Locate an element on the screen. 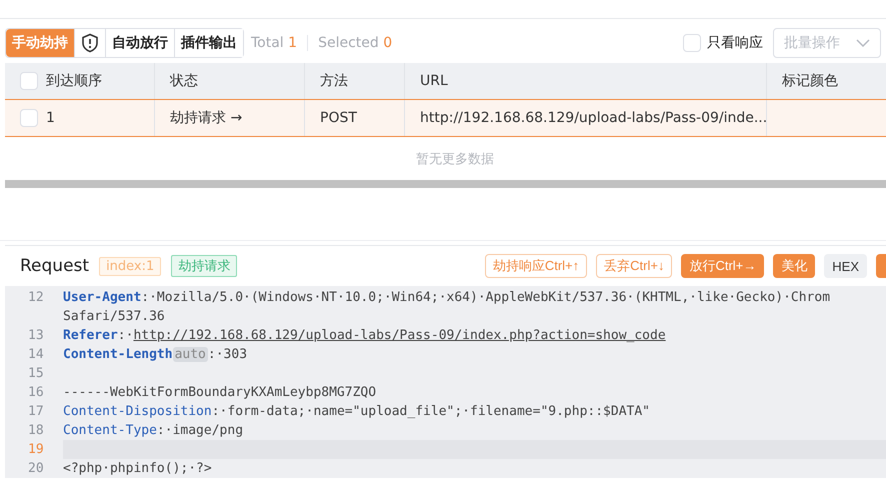 The height and width of the screenshot is (486, 886). selected-count: Selected 0 is located at coordinates (355, 43).